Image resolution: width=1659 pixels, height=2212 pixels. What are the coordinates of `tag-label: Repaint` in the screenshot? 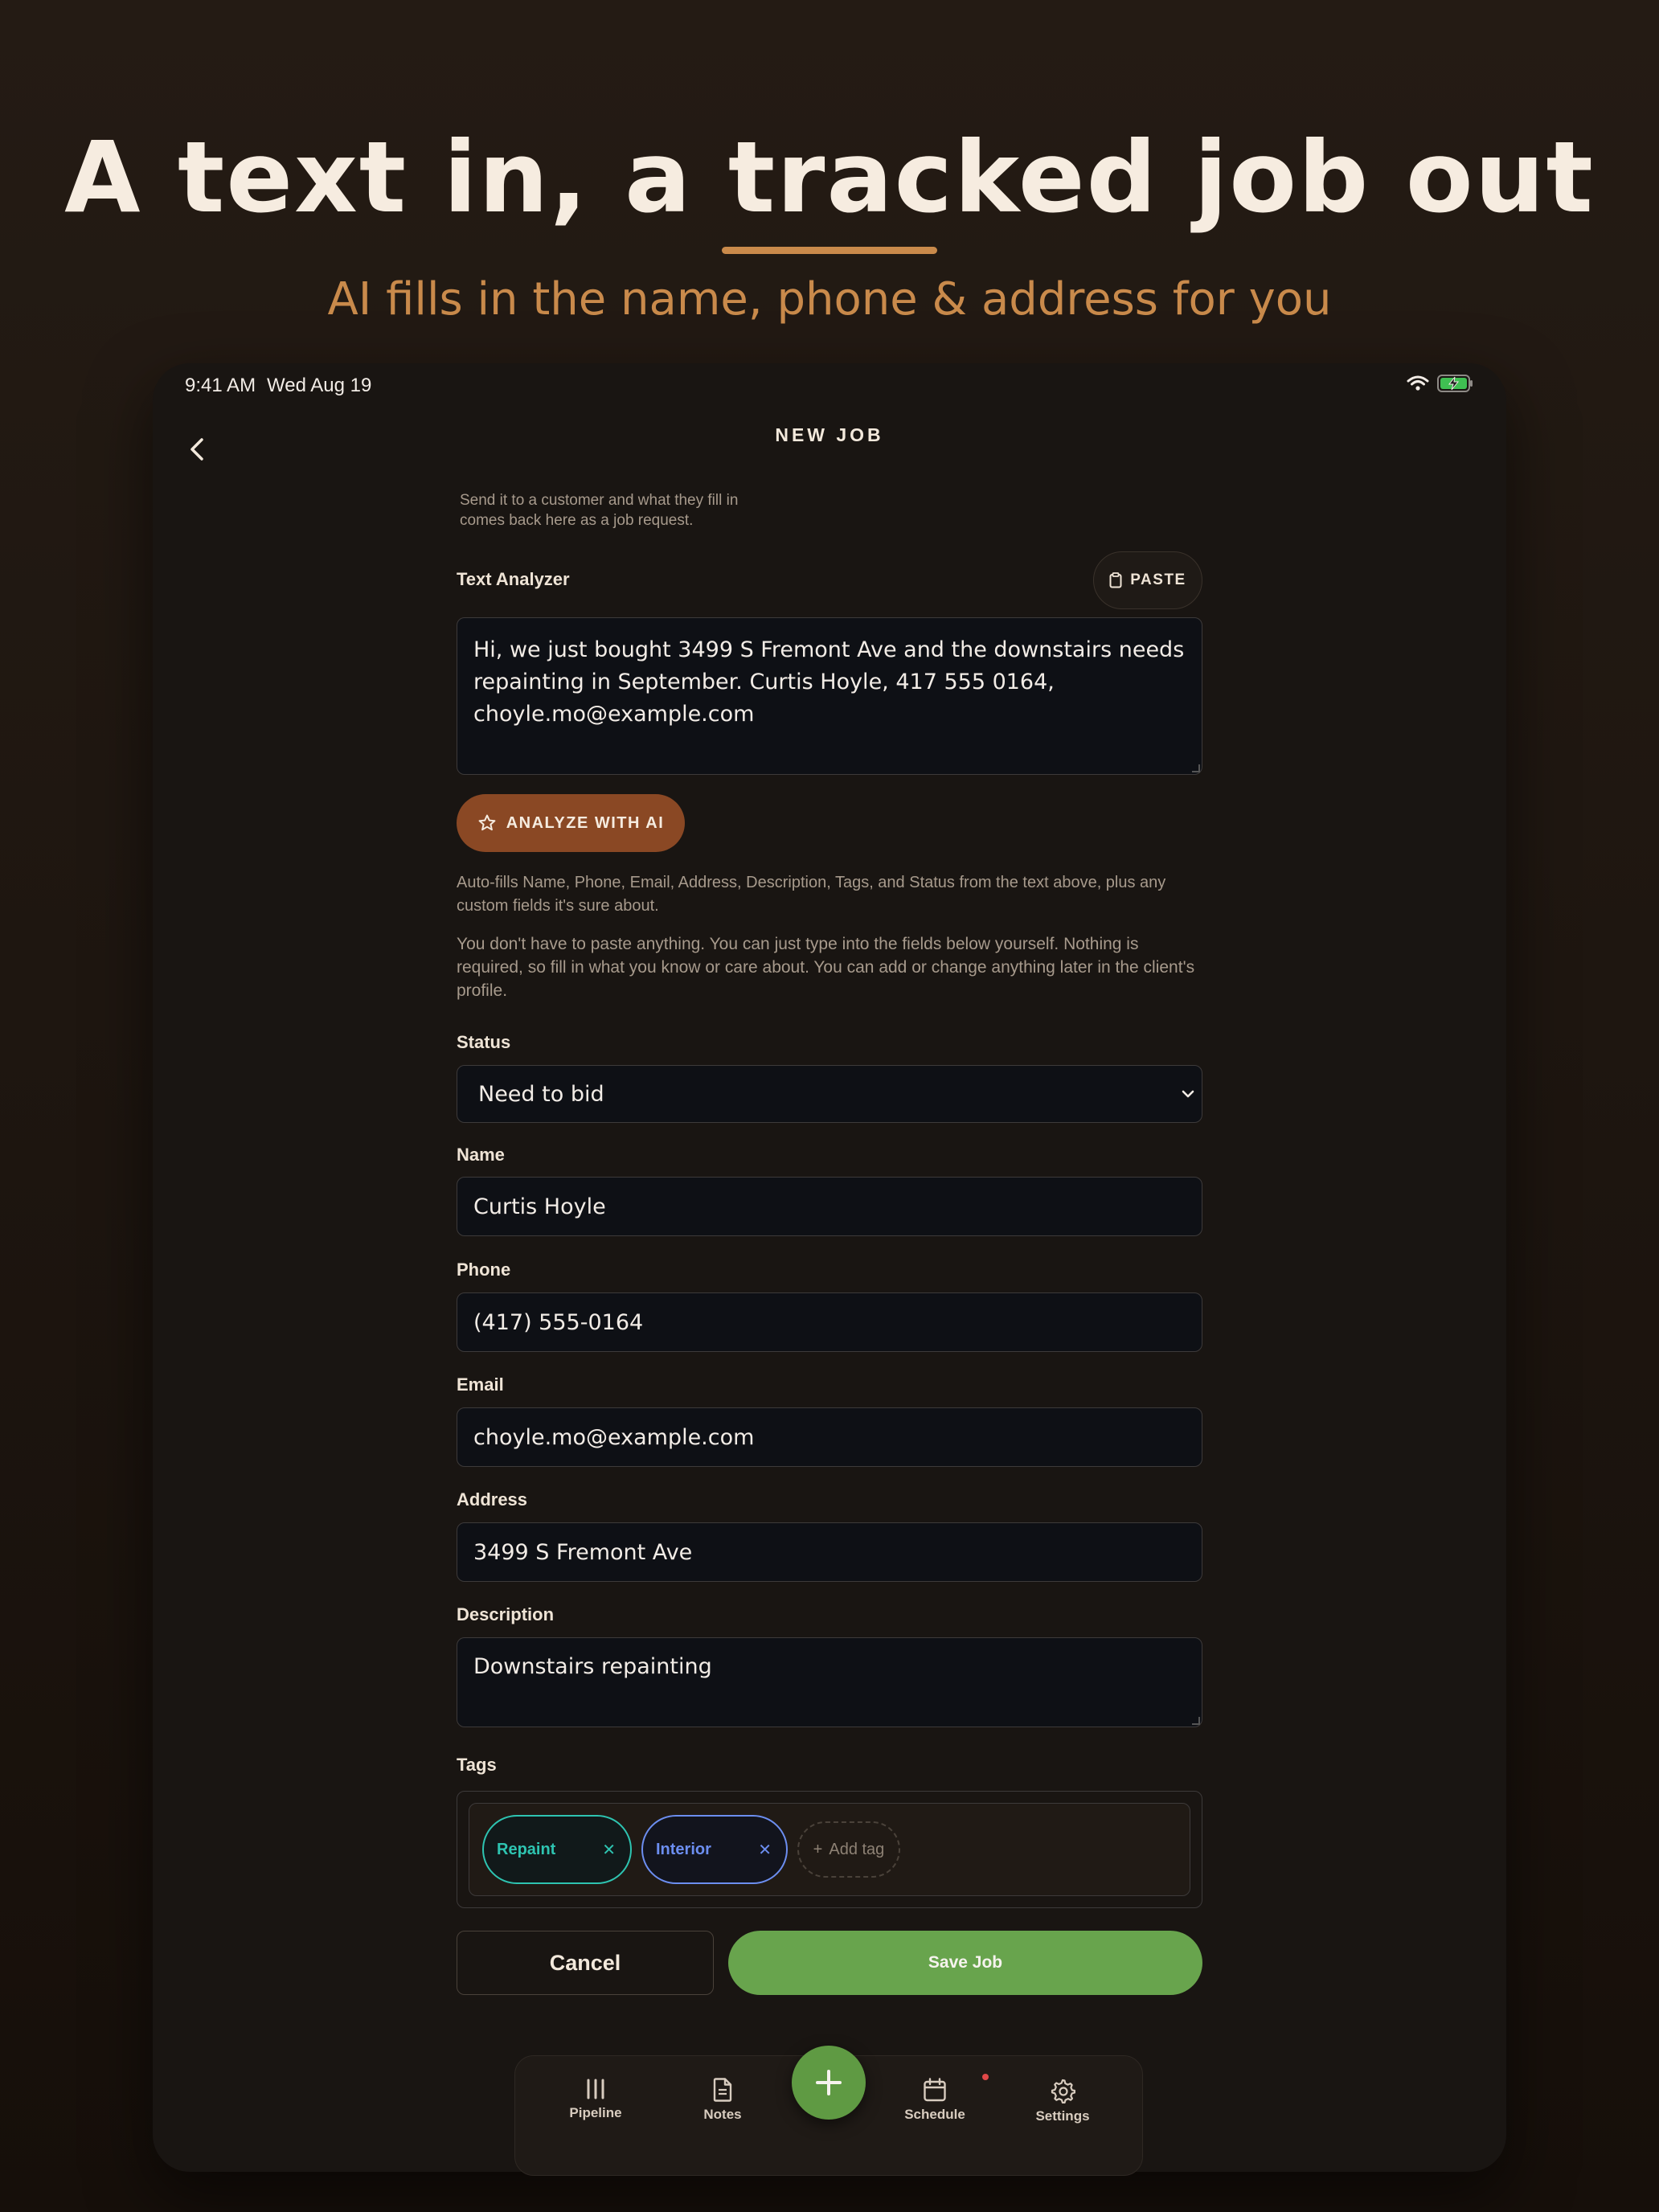 It's located at (526, 1849).